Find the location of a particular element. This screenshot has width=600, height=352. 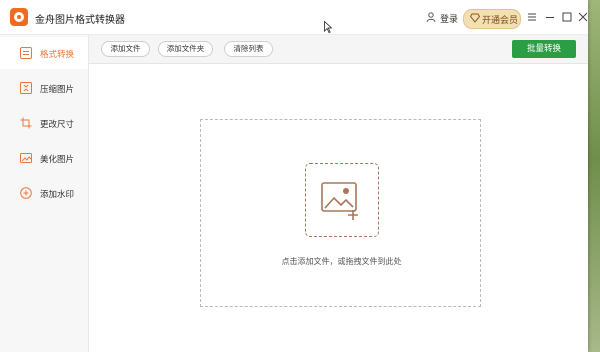

diamond-icon is located at coordinates (475, 18).